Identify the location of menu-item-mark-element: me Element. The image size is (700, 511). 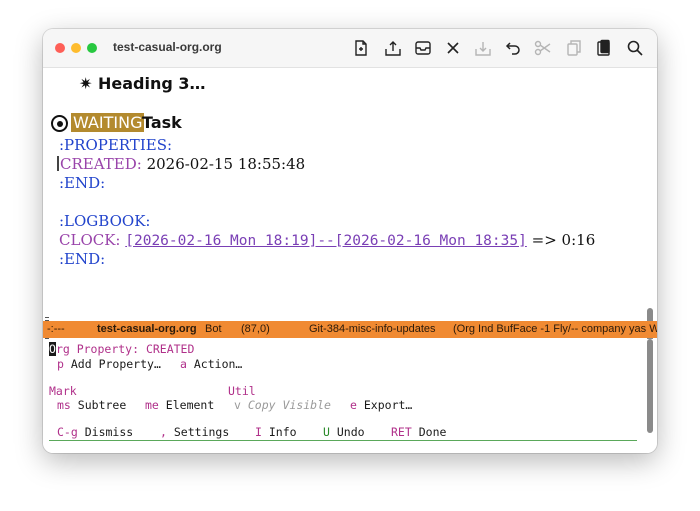
(179, 405).